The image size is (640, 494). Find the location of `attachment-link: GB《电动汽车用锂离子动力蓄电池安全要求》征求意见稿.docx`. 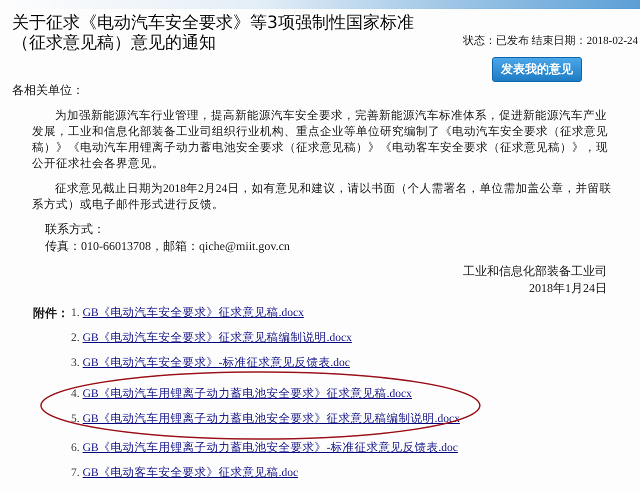

attachment-link: GB《电动汽车用锂离子动力蓄电池安全要求》征求意见稿.docx is located at coordinates (247, 394).